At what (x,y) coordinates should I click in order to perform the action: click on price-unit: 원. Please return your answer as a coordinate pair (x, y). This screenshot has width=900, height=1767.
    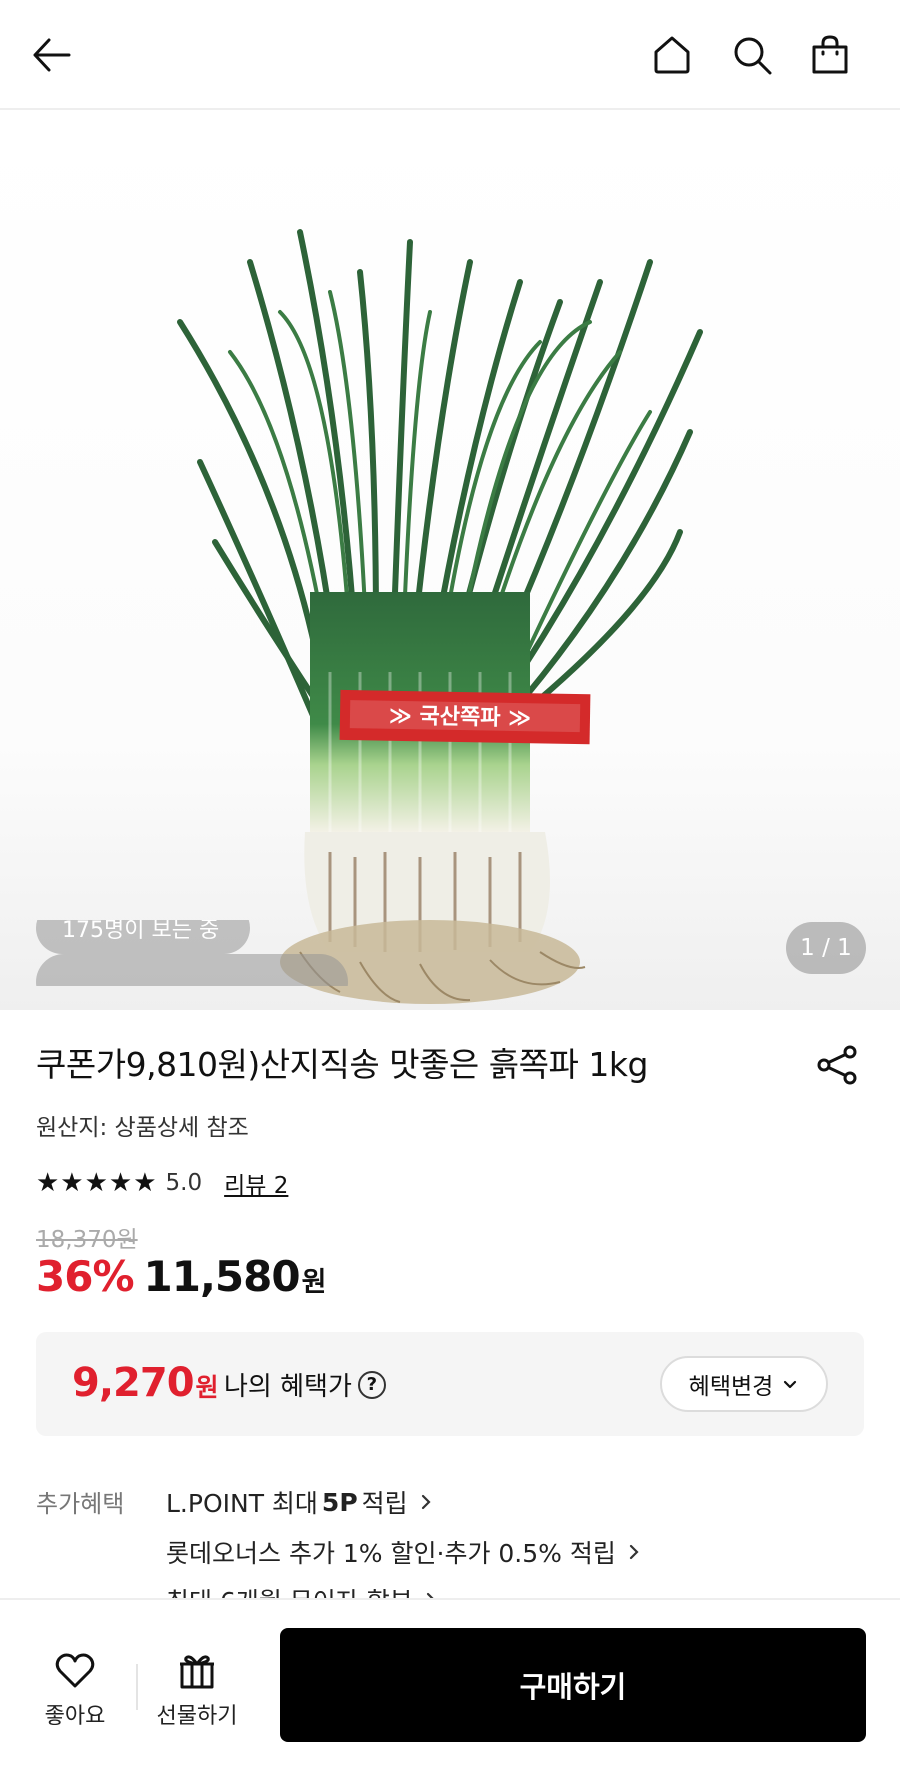
    Looking at the image, I should click on (314, 1282).